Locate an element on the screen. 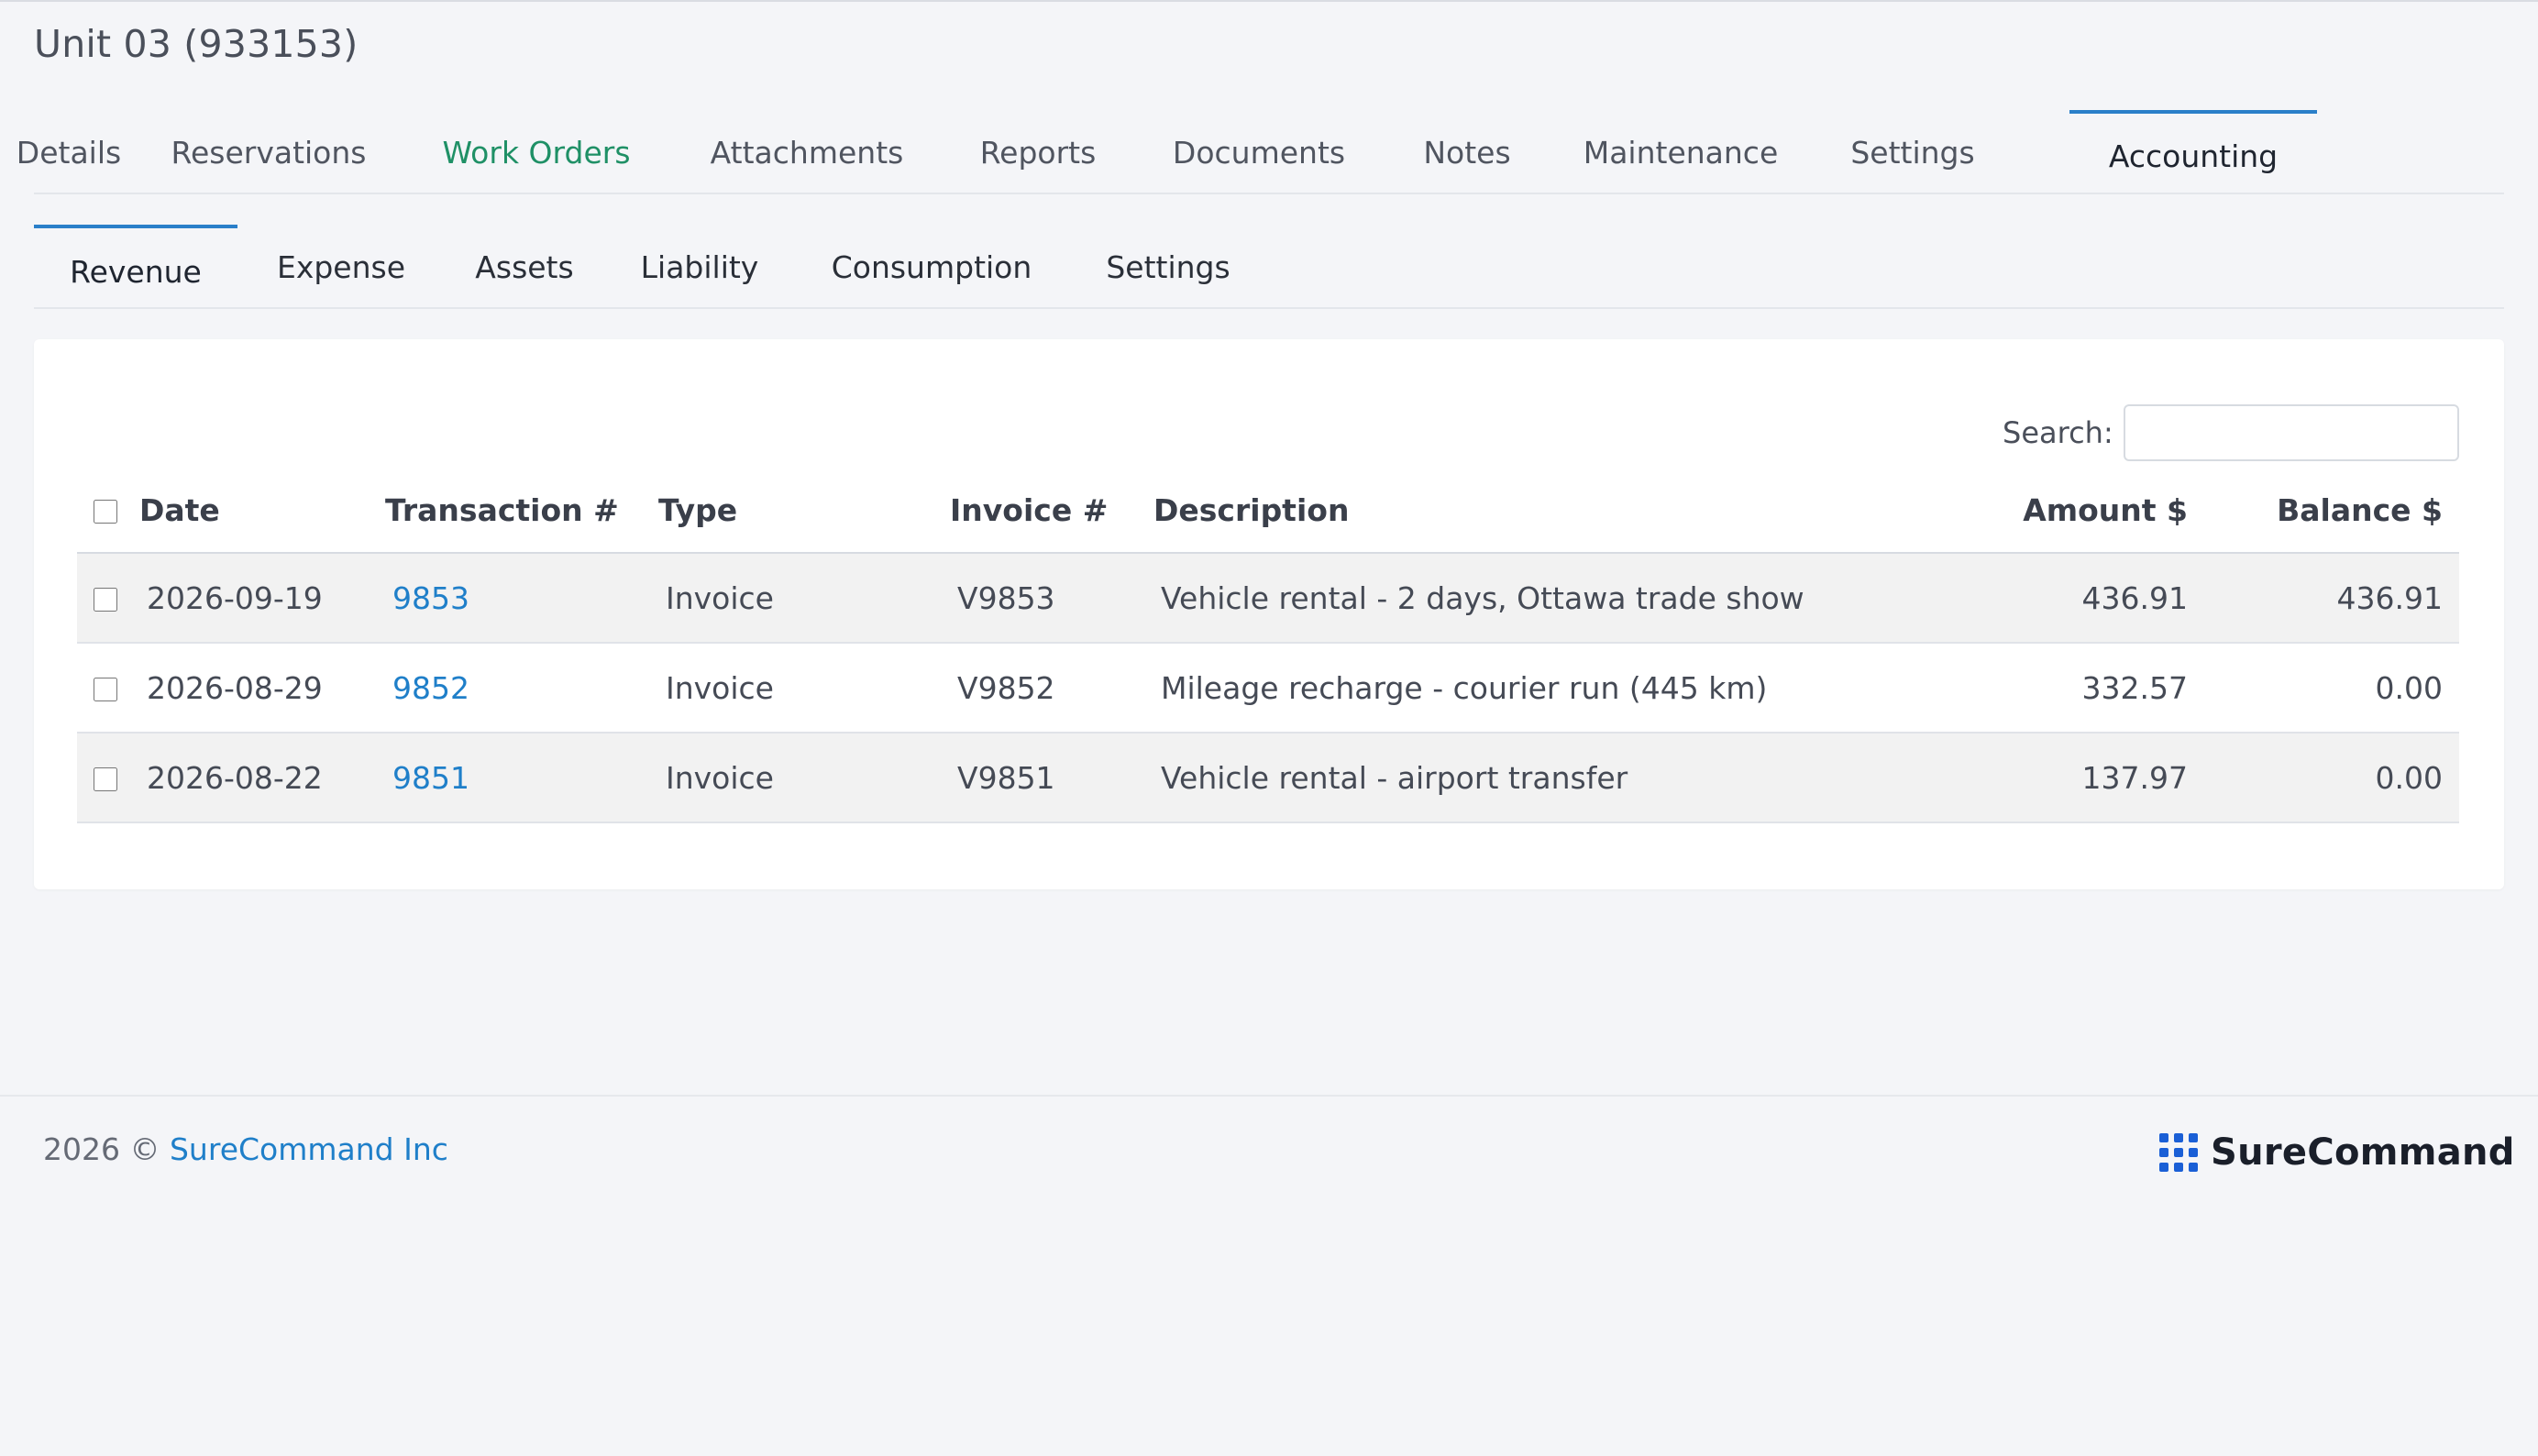 This screenshot has height=1456, width=2538. select-all-checkbox is located at coordinates (105, 512).